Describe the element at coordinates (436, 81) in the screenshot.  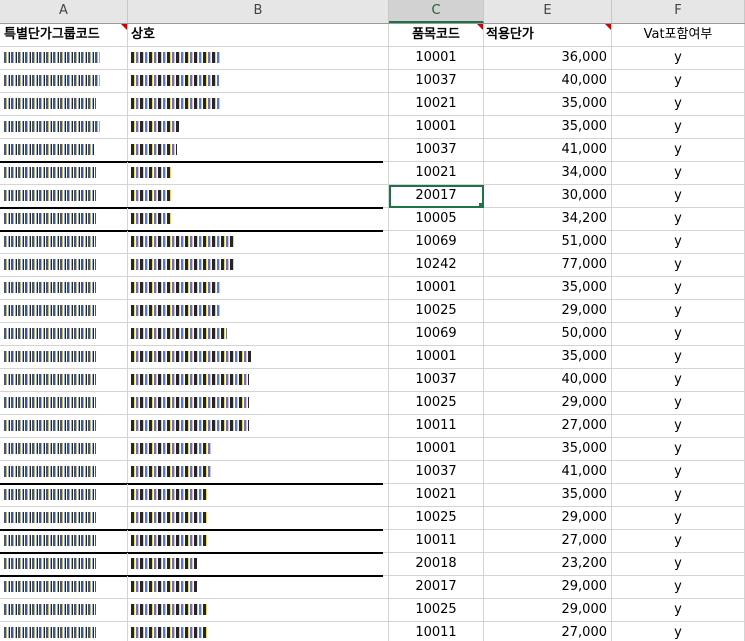
I see `cell-item-code: 10037` at that location.